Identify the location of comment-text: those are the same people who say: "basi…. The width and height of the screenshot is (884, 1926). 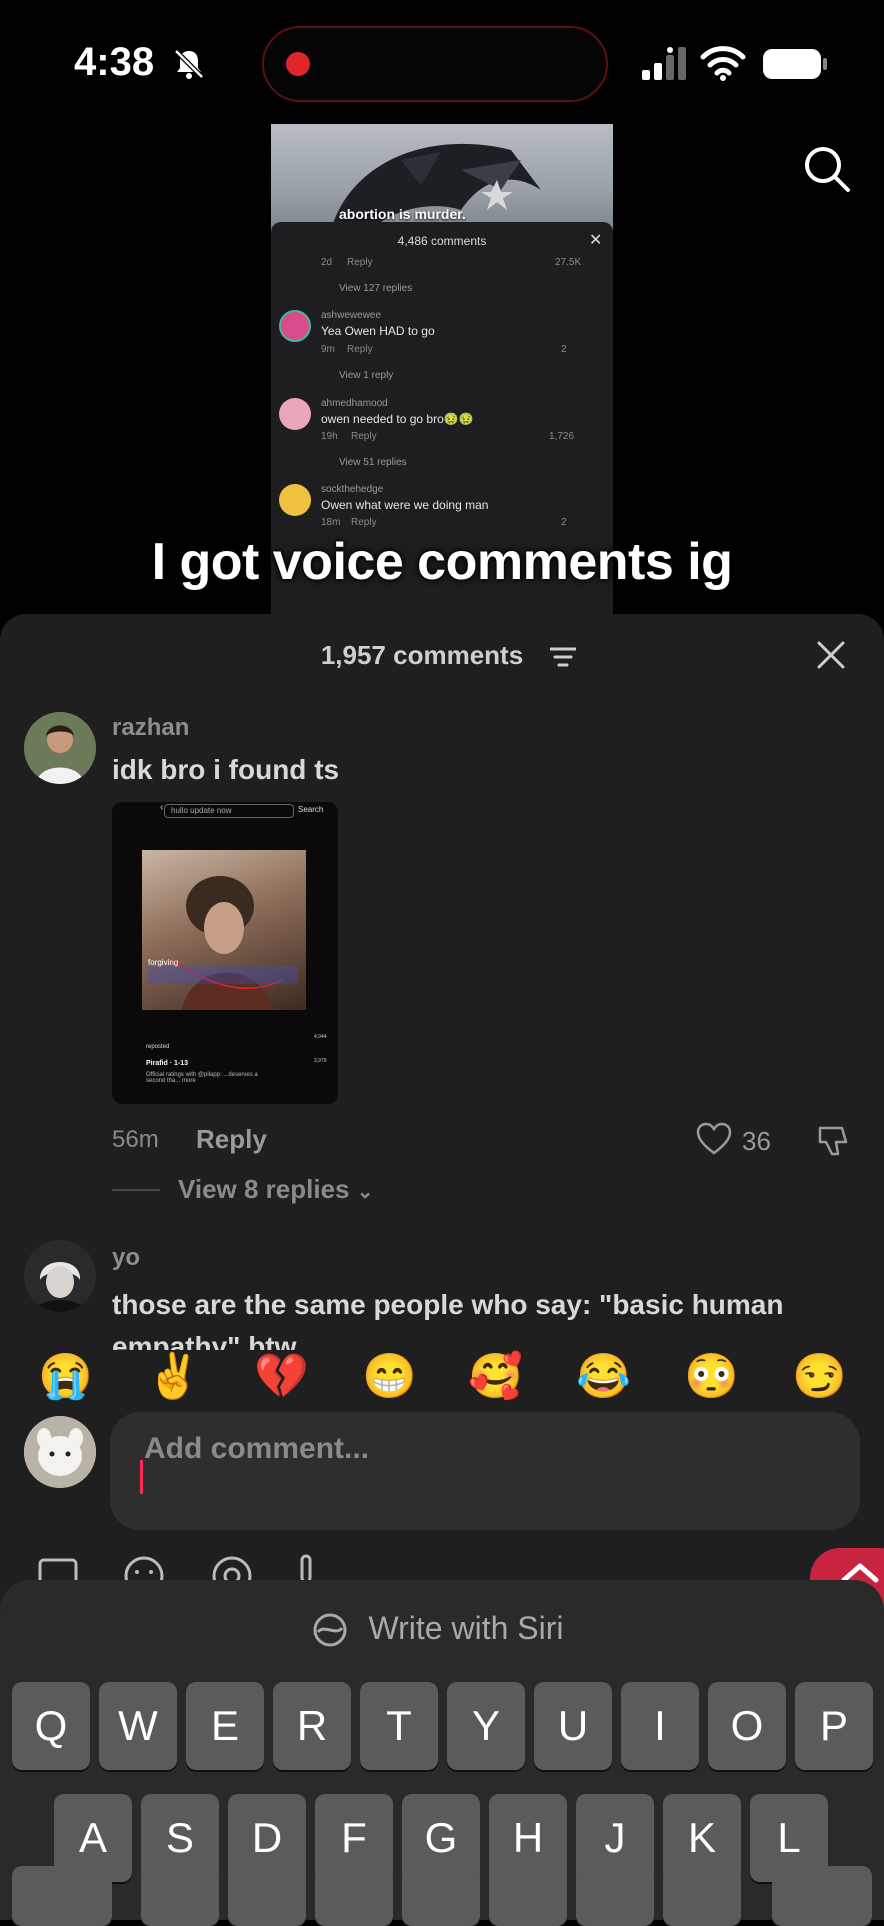
(448, 1320).